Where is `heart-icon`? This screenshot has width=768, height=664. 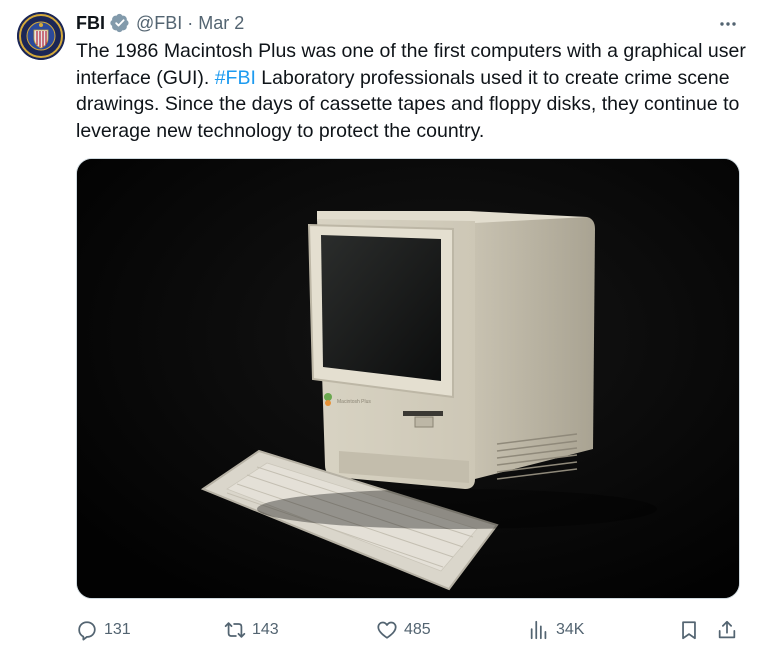
heart-icon is located at coordinates (387, 630).